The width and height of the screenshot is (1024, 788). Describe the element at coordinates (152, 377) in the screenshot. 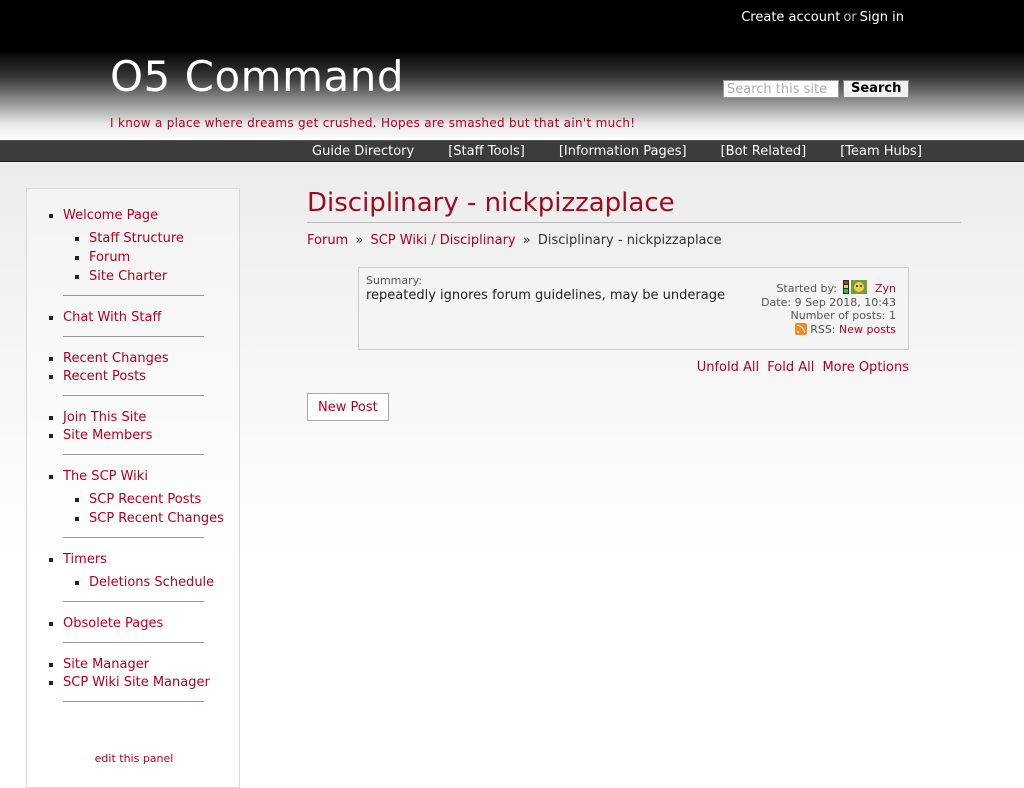

I see `sidebar-item-recent-posts: Recent Posts` at that location.